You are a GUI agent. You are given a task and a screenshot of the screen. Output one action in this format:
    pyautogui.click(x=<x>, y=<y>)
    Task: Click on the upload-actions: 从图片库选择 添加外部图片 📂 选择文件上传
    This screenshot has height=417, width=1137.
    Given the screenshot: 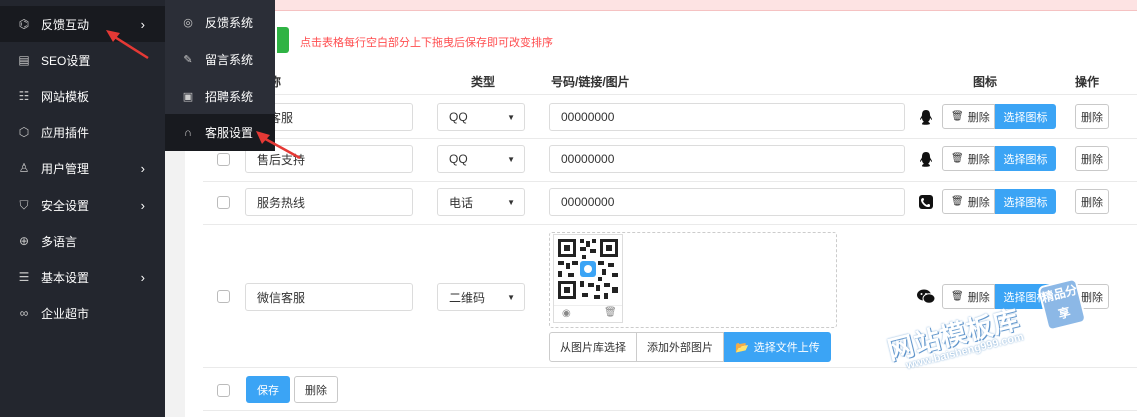 What is the action you would take?
    pyautogui.click(x=690, y=347)
    